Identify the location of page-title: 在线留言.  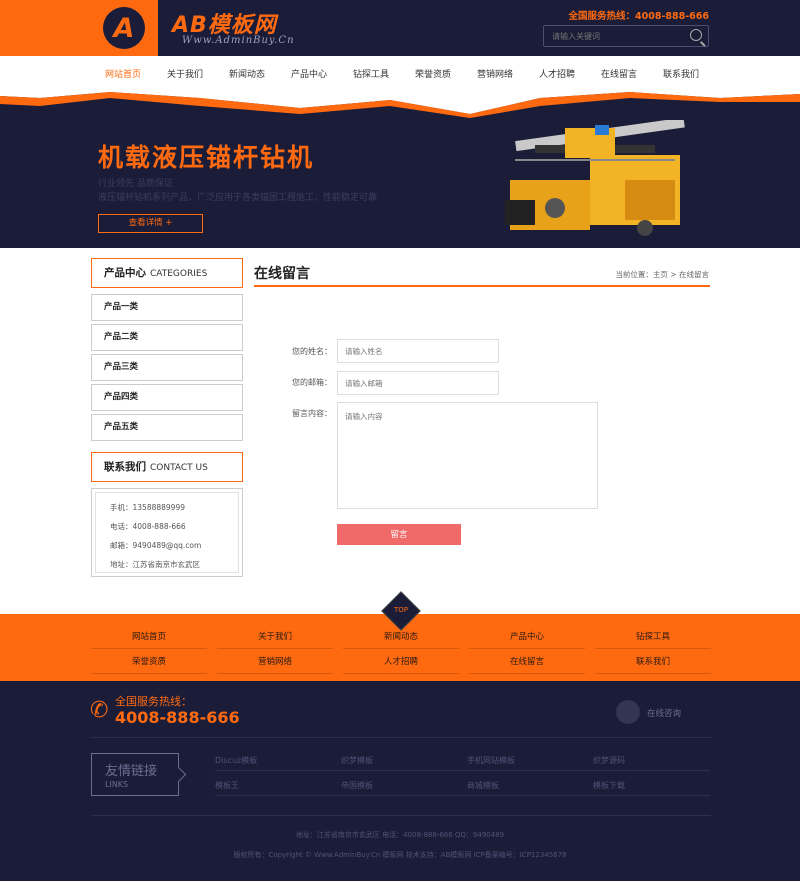
(282, 274).